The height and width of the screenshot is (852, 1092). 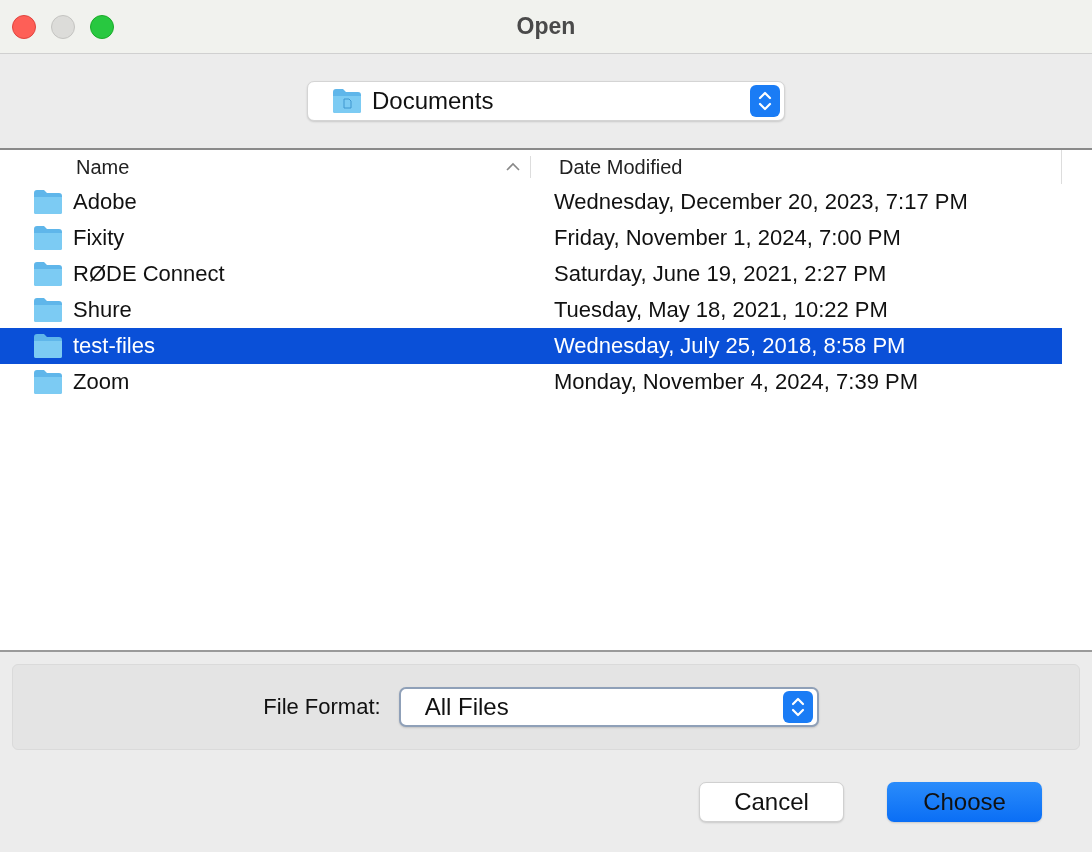 What do you see at coordinates (771, 802) in the screenshot?
I see `cancel-button: Cancel` at bounding box center [771, 802].